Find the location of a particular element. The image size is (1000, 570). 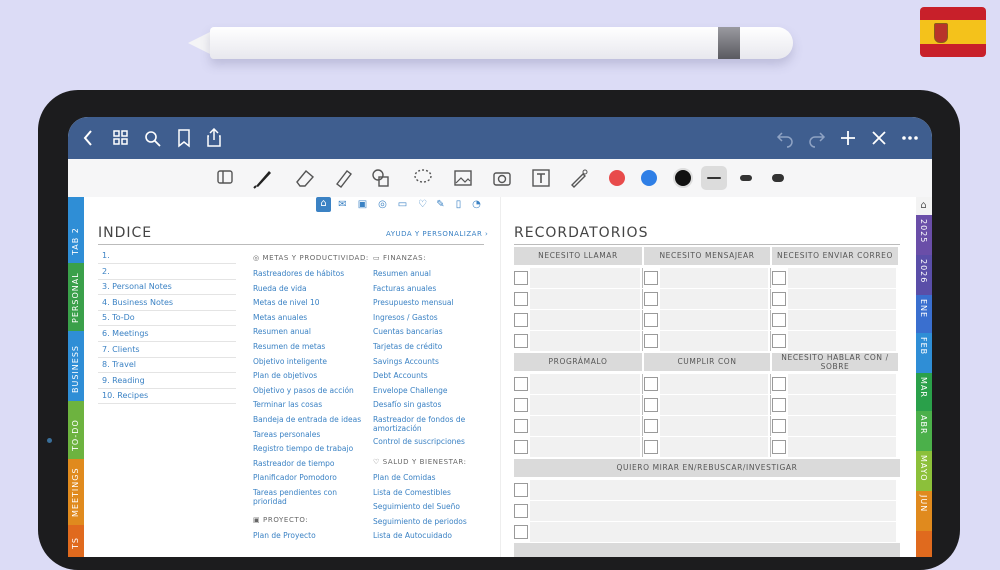

index-item: 2. is located at coordinates (106, 271).